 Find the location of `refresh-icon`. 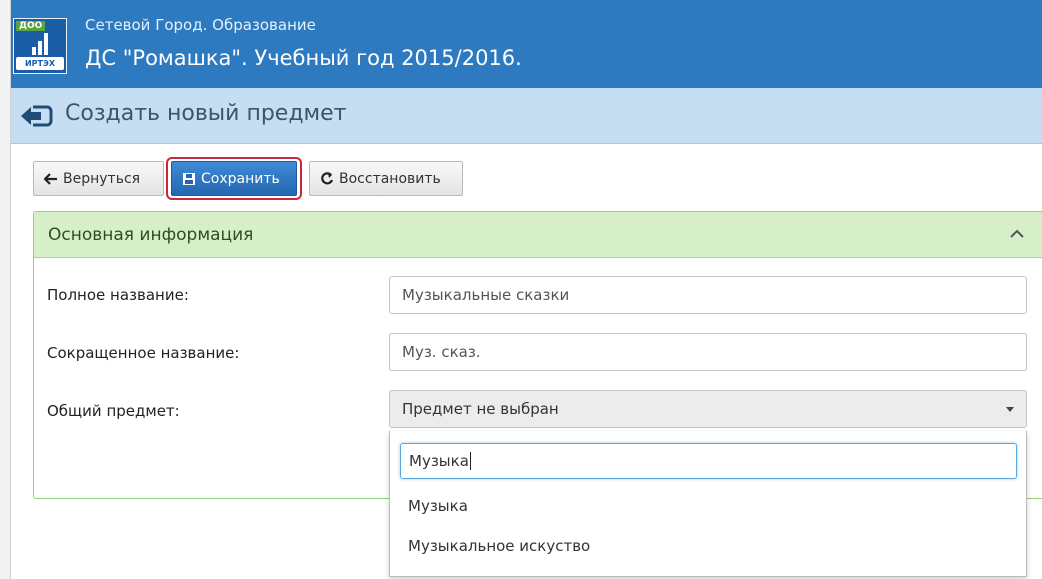

refresh-icon is located at coordinates (327, 177).